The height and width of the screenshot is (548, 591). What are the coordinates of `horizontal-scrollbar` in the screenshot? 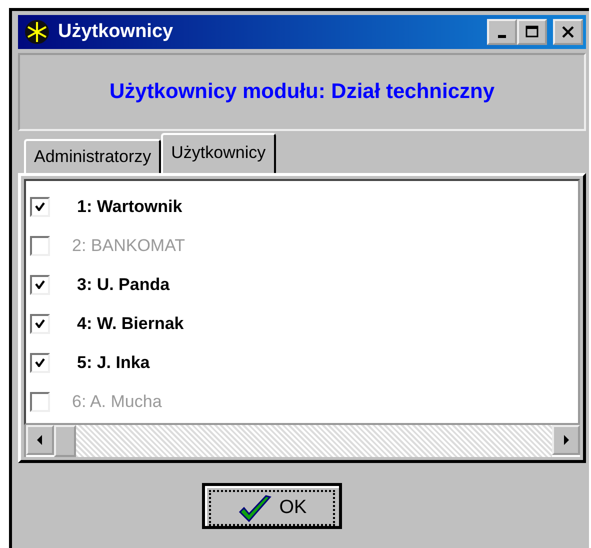 It's located at (302, 441).